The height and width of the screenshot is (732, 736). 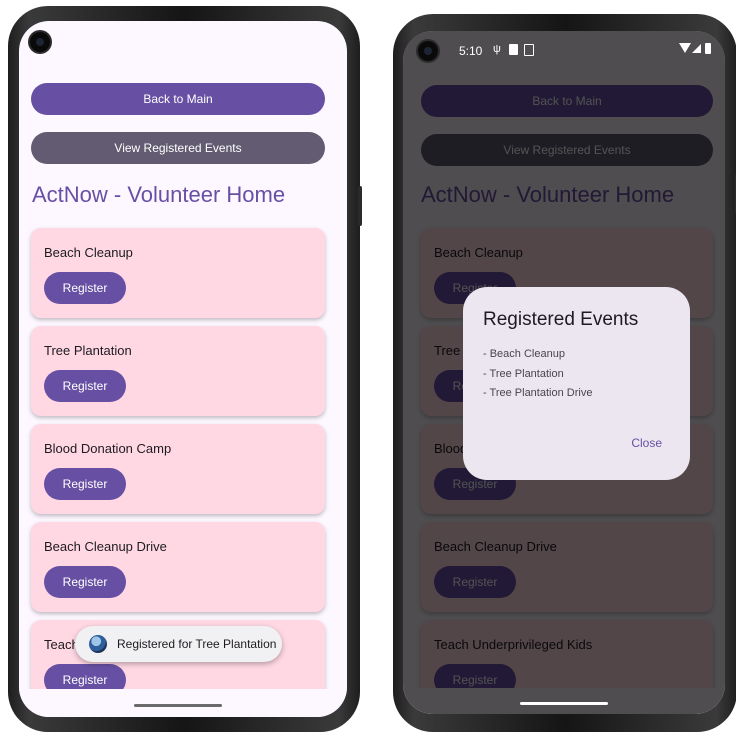 What do you see at coordinates (513, 49) in the screenshot?
I see `sd-card-icon` at bounding box center [513, 49].